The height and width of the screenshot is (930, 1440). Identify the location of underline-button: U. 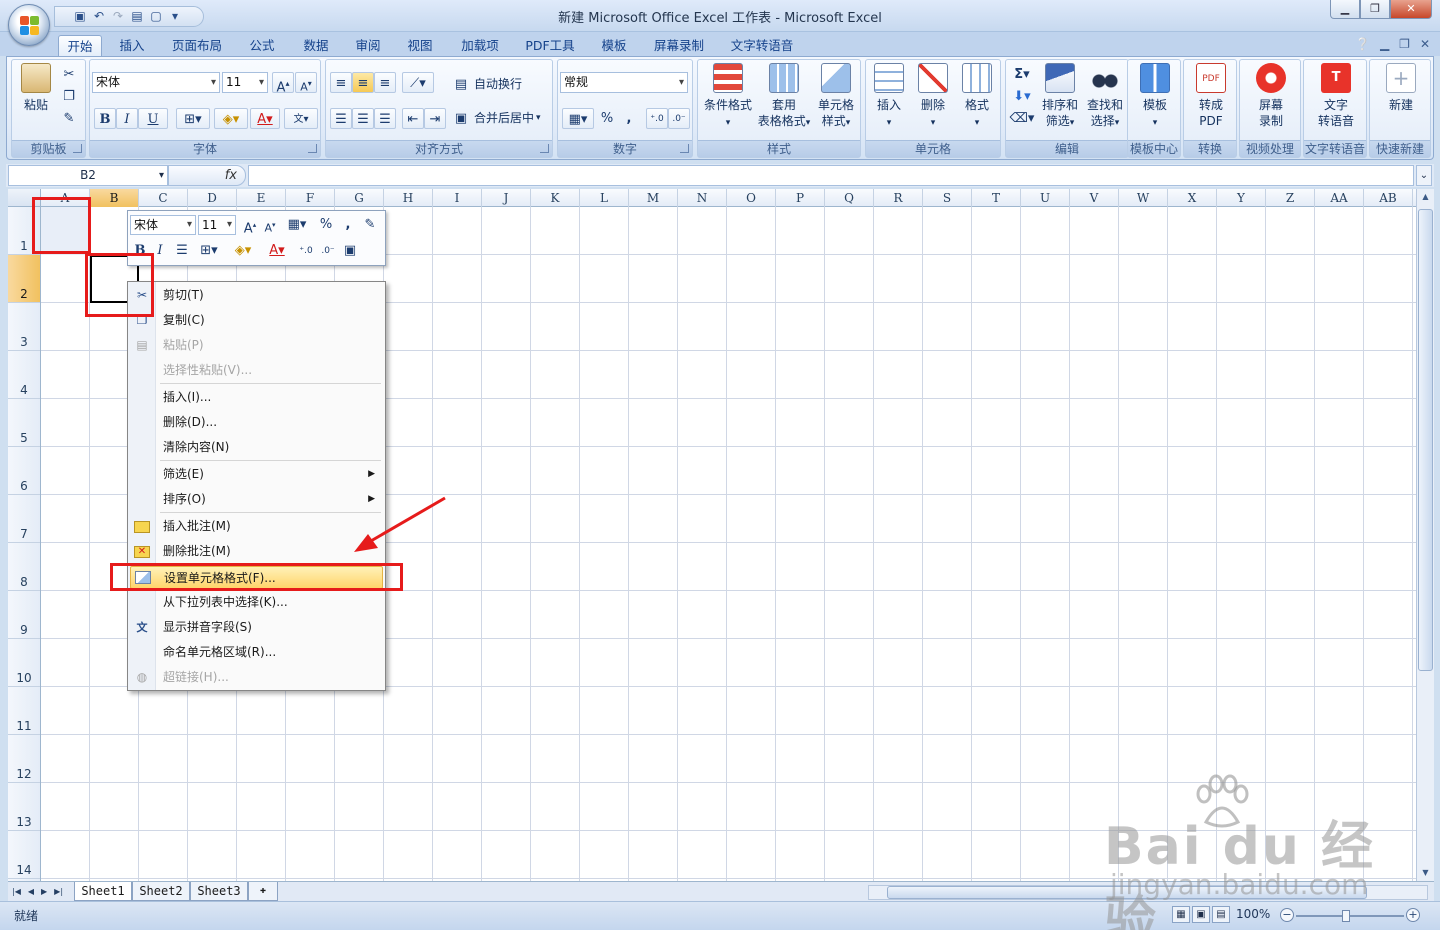
(153, 118).